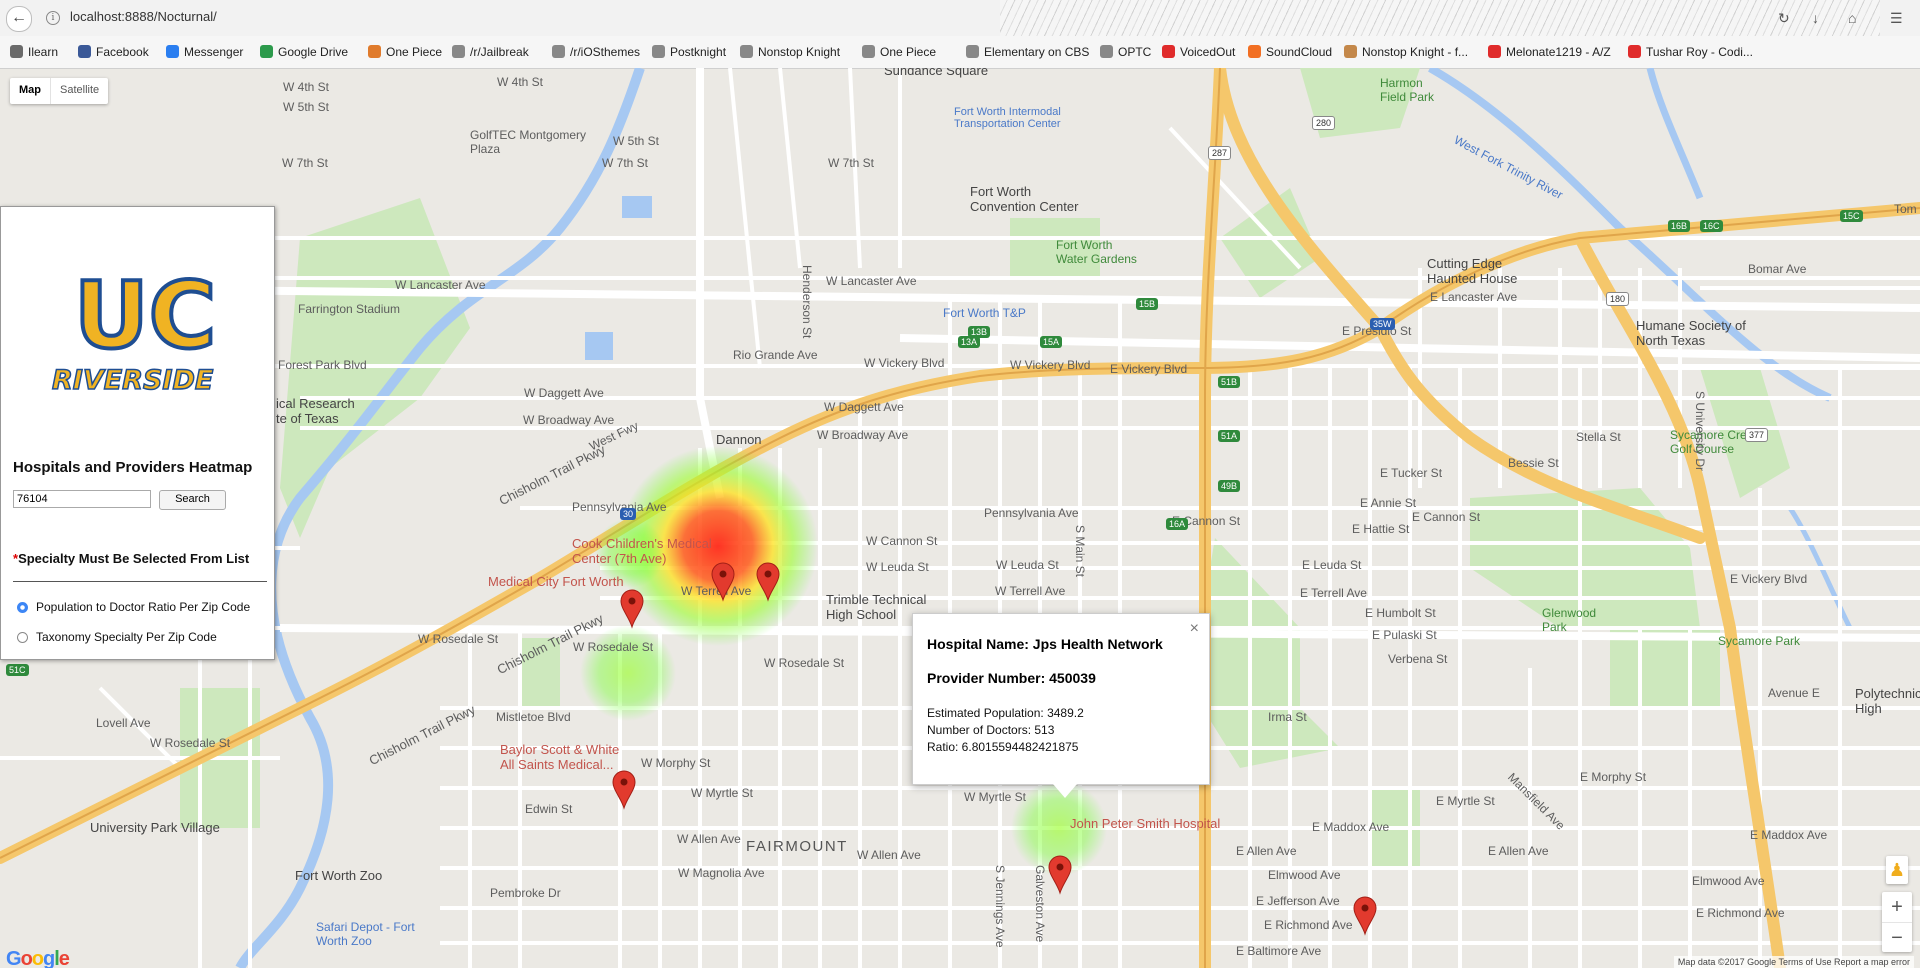 The image size is (1920, 968). I want to click on radio-button-checked, so click(22, 607).